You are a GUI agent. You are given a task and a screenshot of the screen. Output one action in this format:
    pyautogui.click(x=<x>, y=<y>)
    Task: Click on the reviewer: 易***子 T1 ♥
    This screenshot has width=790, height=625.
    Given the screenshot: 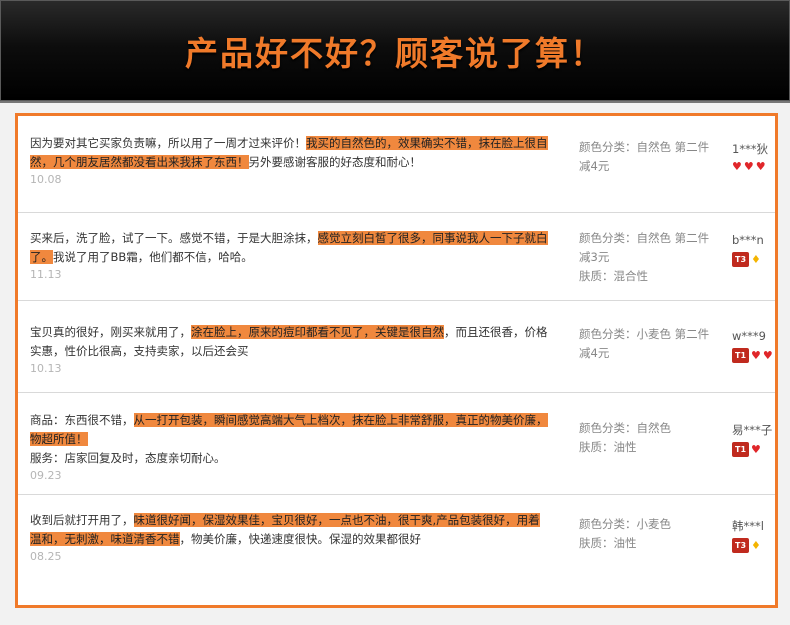 What is the action you would take?
    pyautogui.click(x=753, y=439)
    